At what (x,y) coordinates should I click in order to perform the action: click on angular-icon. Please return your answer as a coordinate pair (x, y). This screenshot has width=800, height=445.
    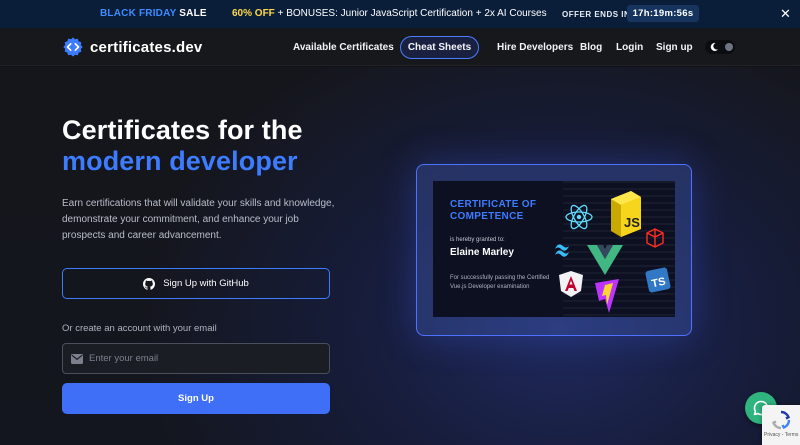
    Looking at the image, I should click on (571, 284).